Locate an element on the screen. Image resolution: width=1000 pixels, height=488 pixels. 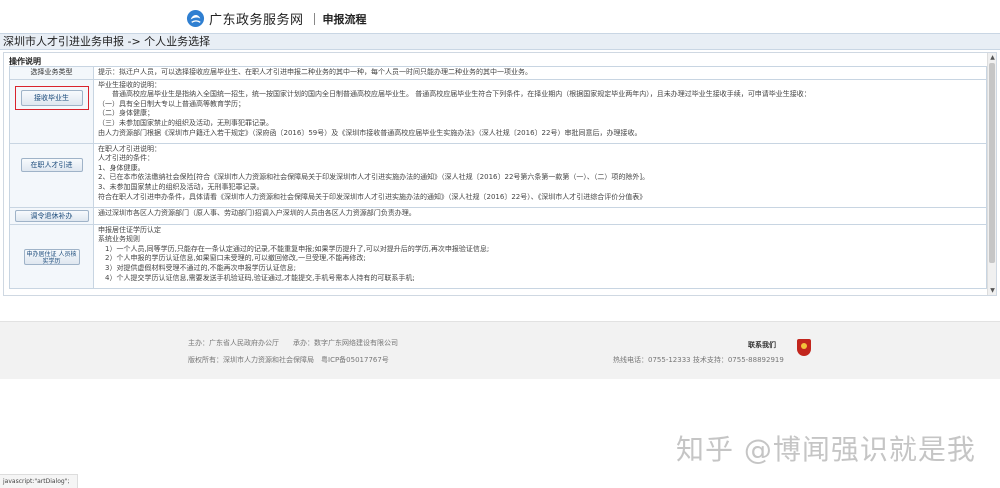
desc-line: 毕业生接收的说明： is located at coordinates (129, 84).